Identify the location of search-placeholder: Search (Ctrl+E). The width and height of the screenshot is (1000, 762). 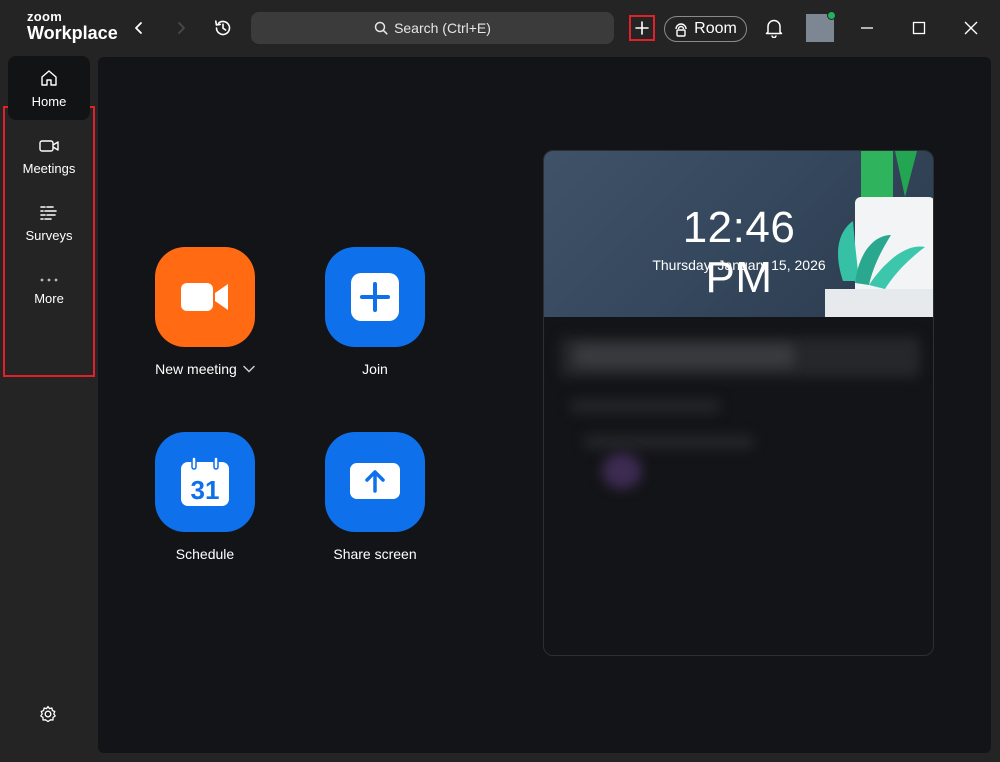
(442, 28).